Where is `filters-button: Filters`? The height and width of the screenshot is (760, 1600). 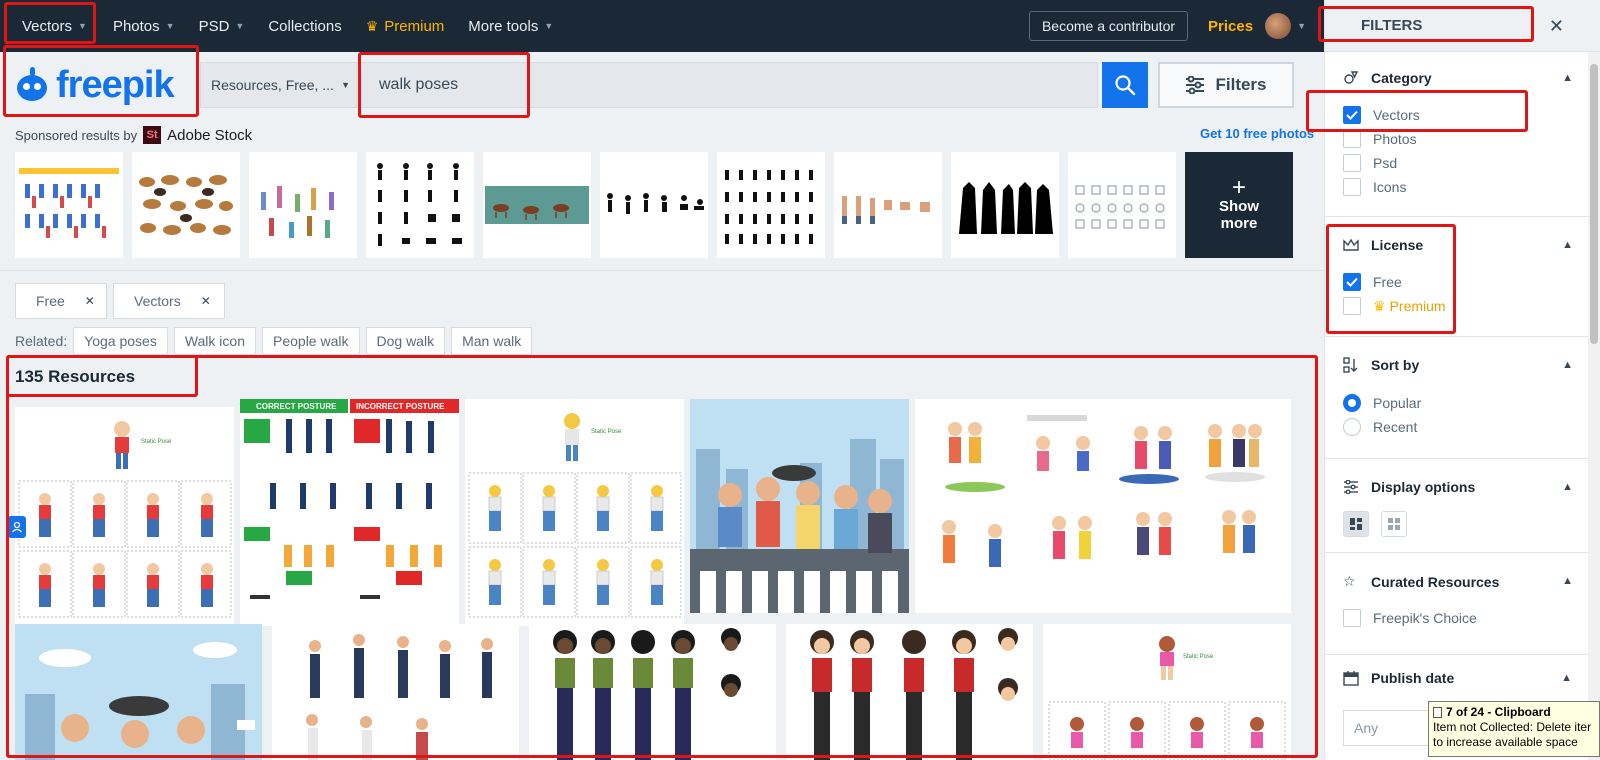
filters-button: Filters is located at coordinates (1226, 85).